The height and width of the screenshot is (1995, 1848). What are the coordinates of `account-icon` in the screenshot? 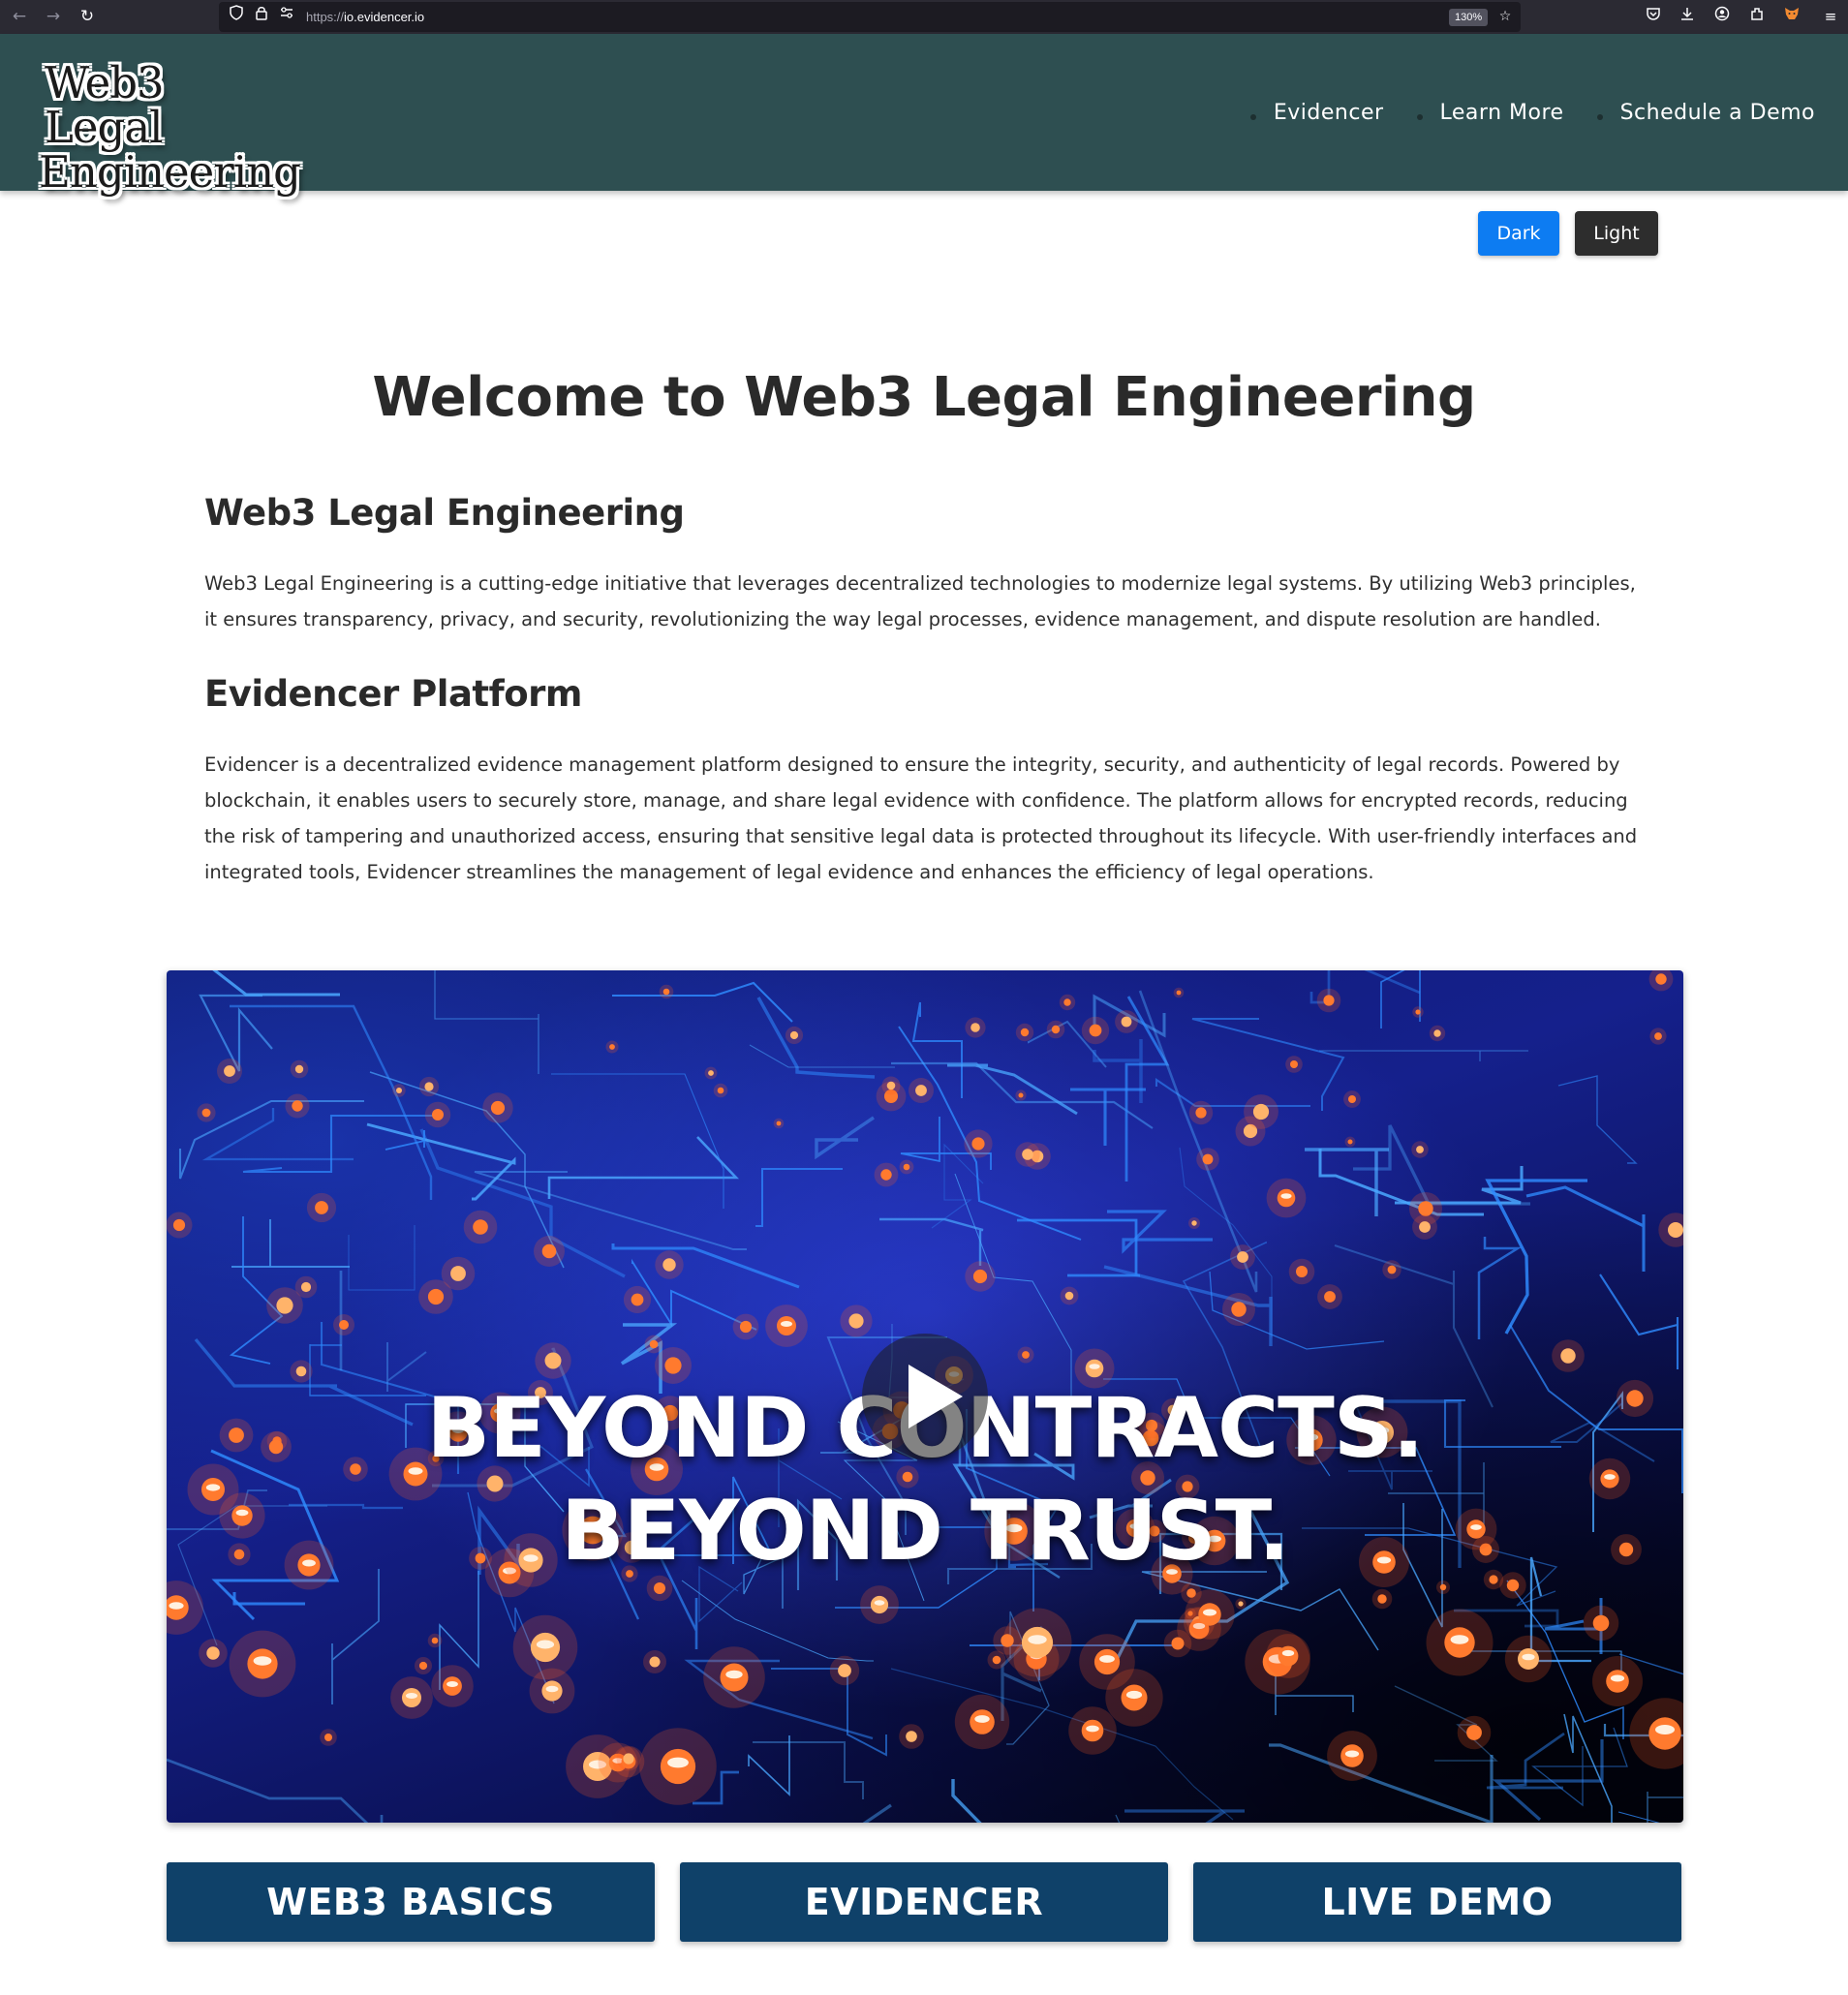 It's located at (1722, 16).